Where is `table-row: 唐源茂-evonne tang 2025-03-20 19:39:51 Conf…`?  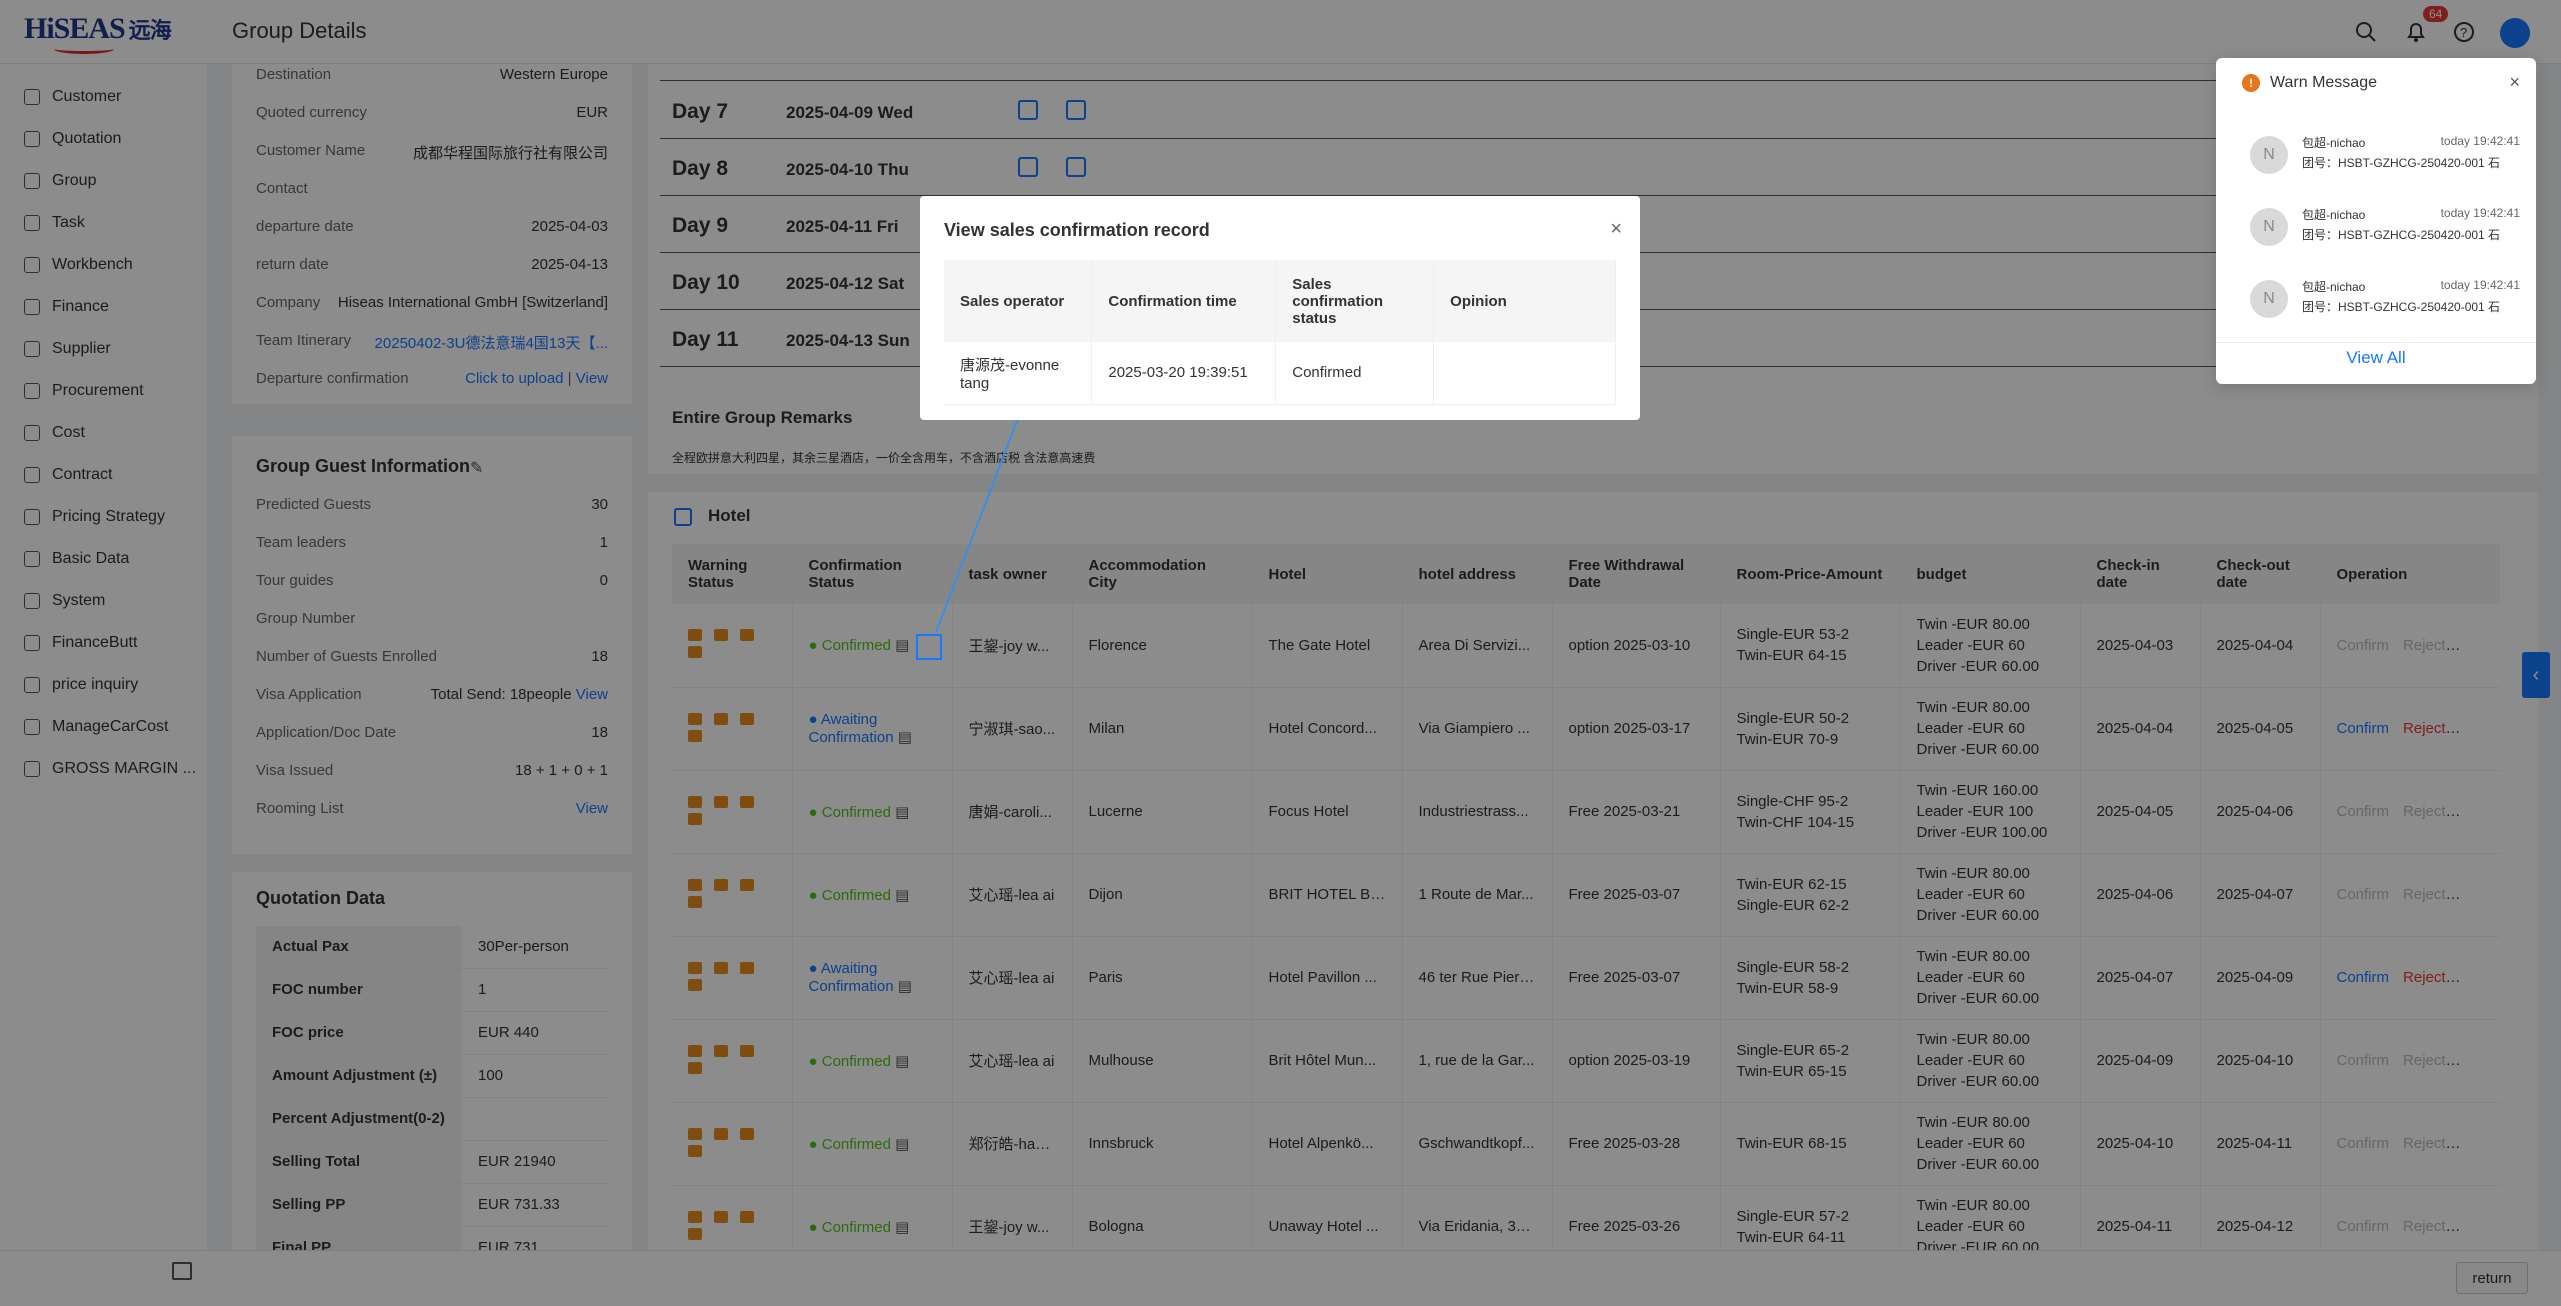
table-row: 唐源茂-evonne tang 2025-03-20 19:39:51 Conf… is located at coordinates (1280, 373).